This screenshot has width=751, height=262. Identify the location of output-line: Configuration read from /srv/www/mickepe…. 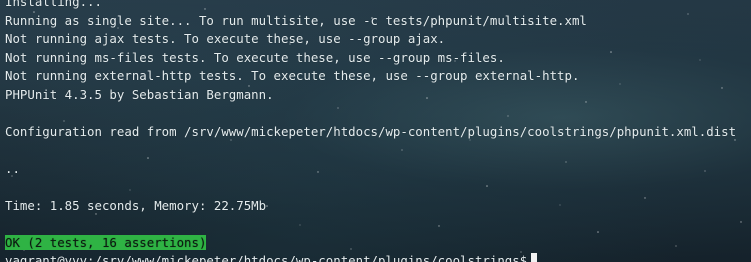
(371, 131).